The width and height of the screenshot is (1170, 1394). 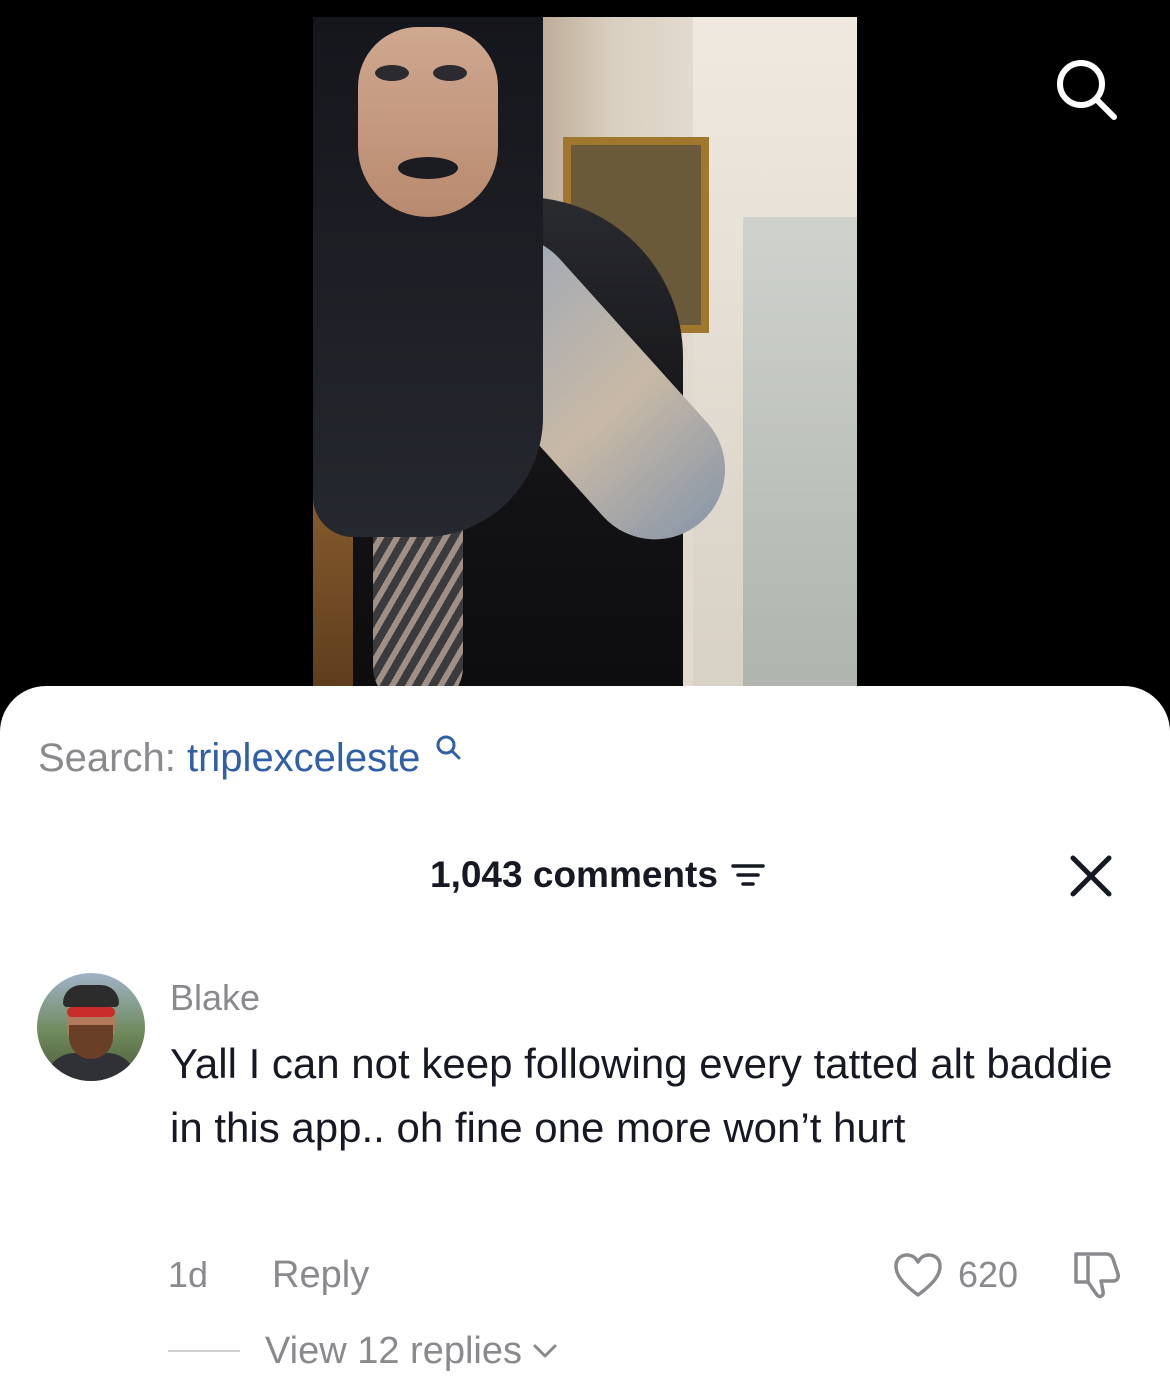 I want to click on avatar, so click(x=91, y=1027).